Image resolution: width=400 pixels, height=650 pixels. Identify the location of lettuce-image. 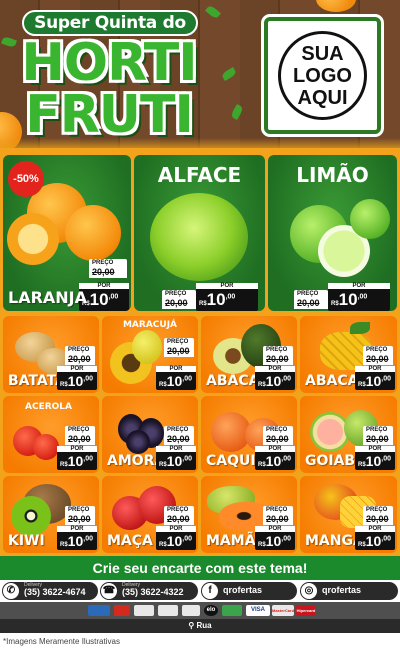
(199, 237).